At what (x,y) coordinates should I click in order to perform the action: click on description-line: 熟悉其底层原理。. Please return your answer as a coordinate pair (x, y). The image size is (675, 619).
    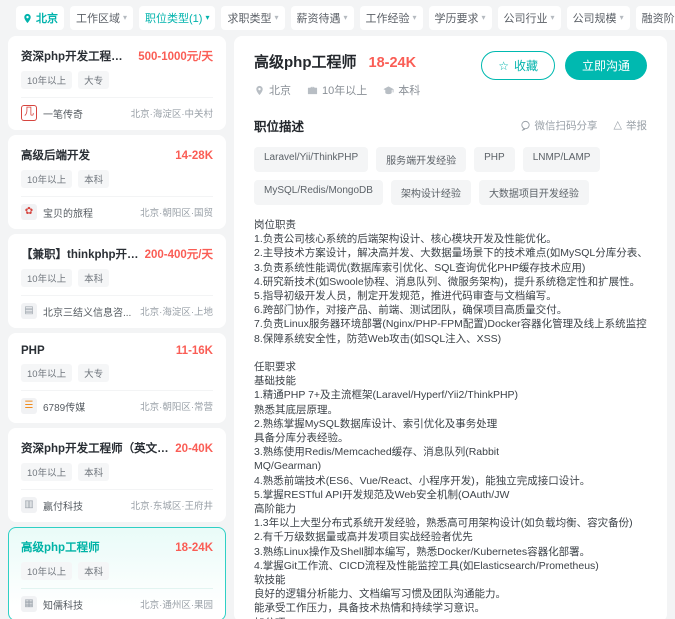
    Looking at the image, I should click on (296, 409).